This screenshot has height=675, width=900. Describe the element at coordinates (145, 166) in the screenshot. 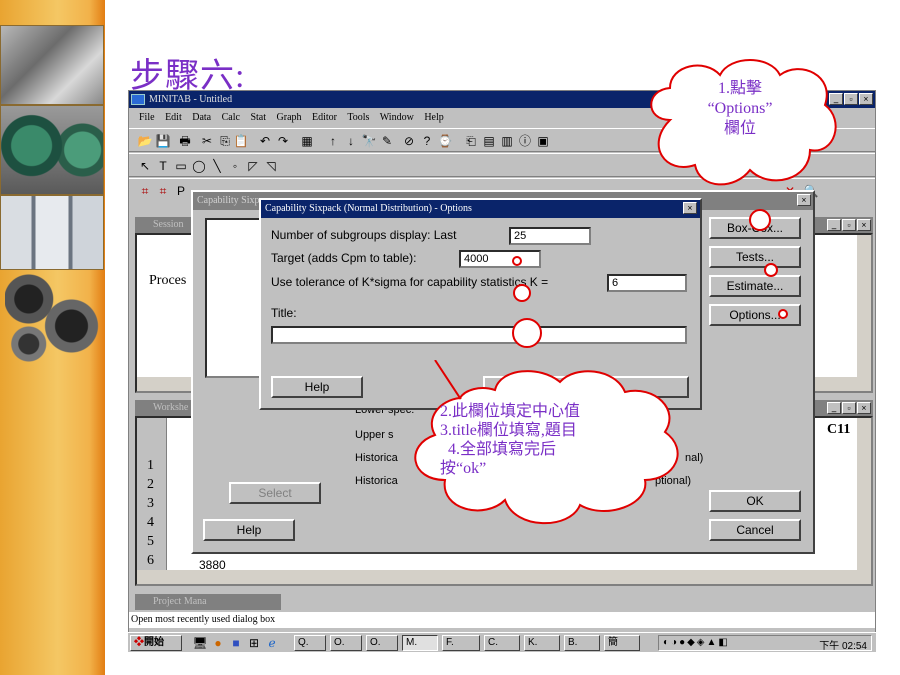

I see `pointer-icon: ↖` at that location.